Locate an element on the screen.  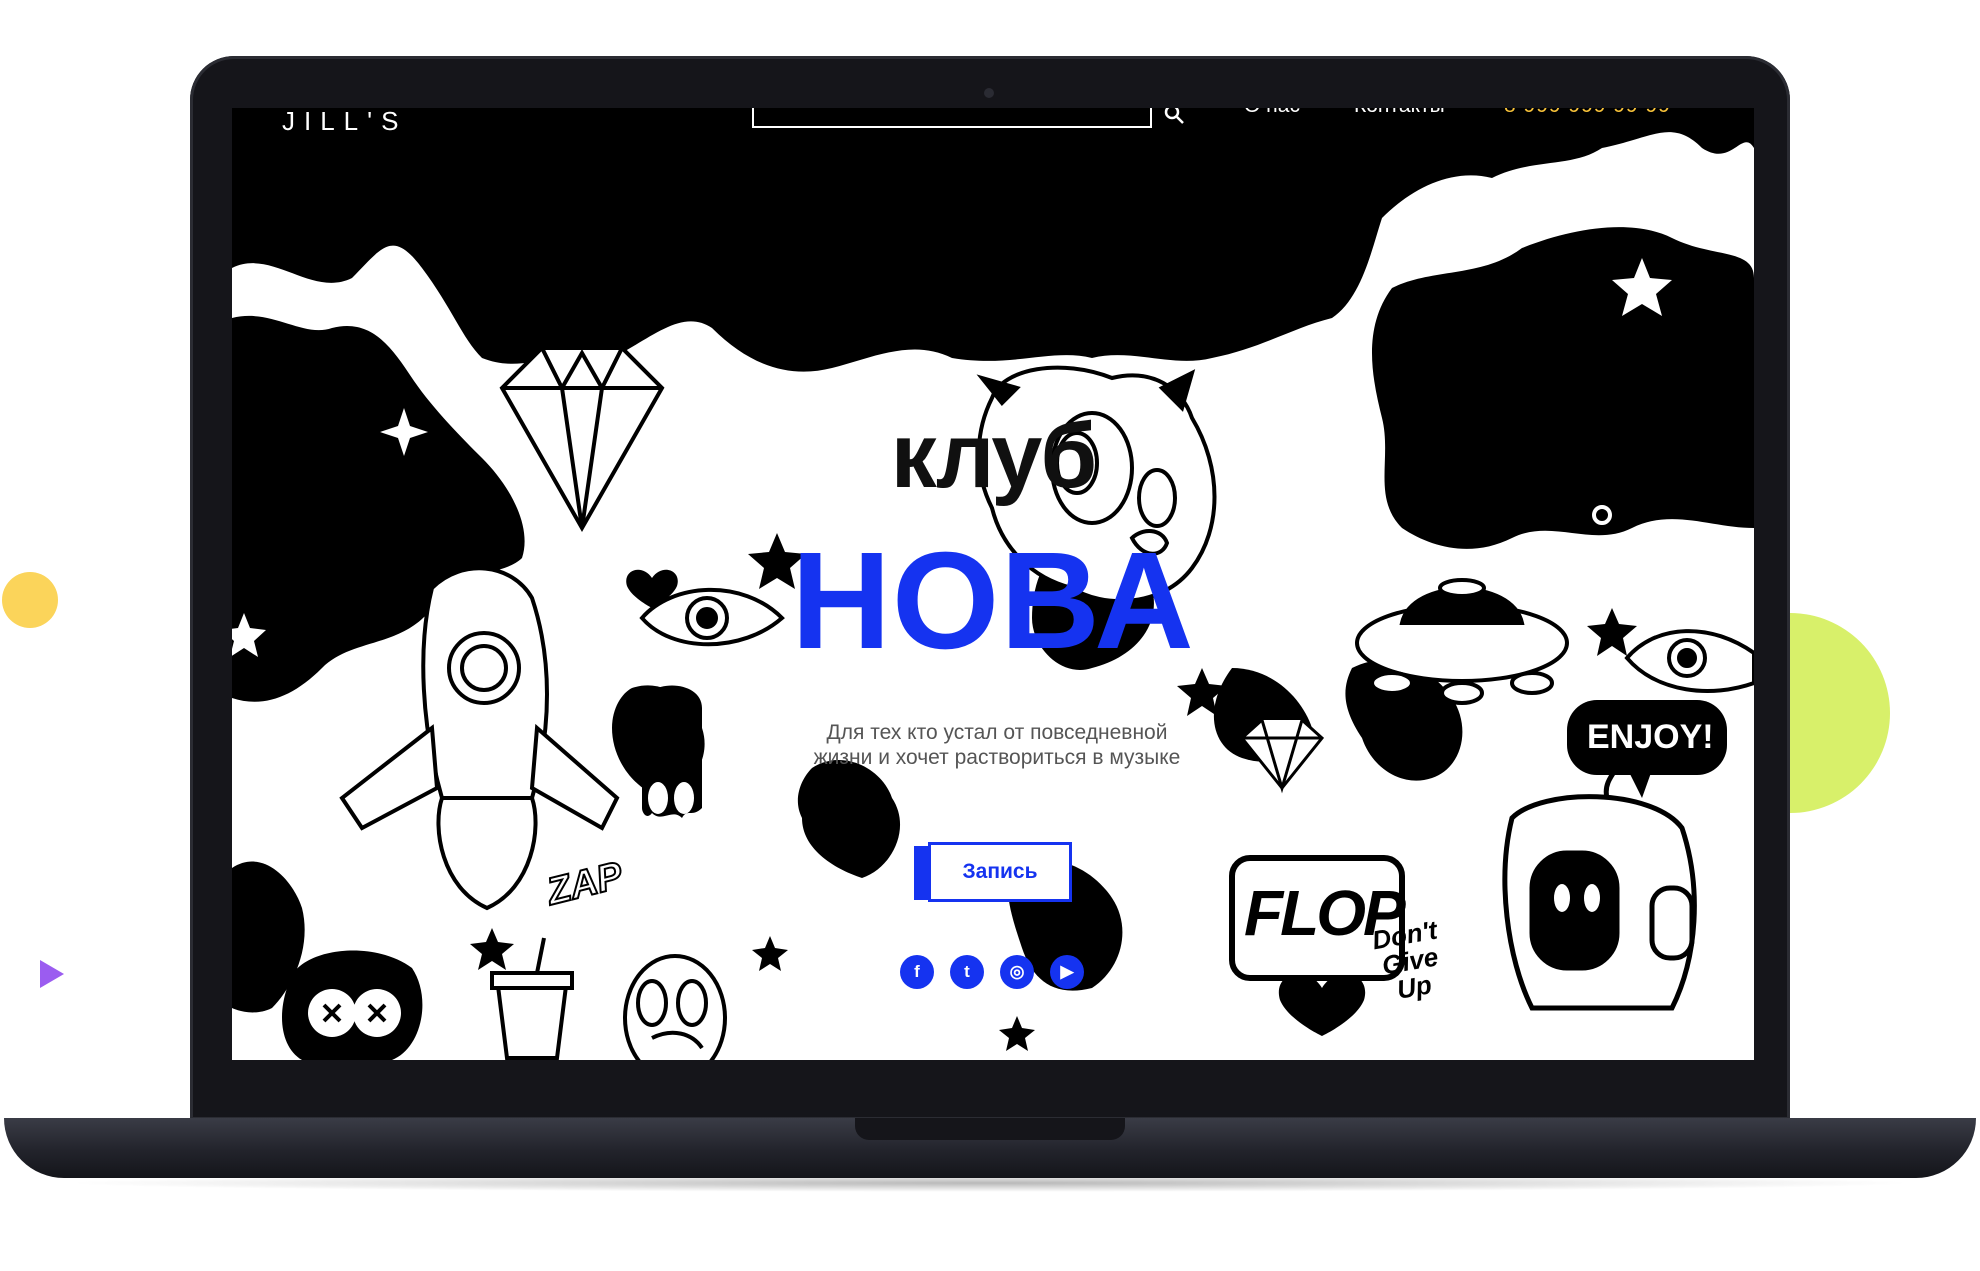
nav-phone-number: 8 999 999 99 99 is located at coordinates (1587, 113).